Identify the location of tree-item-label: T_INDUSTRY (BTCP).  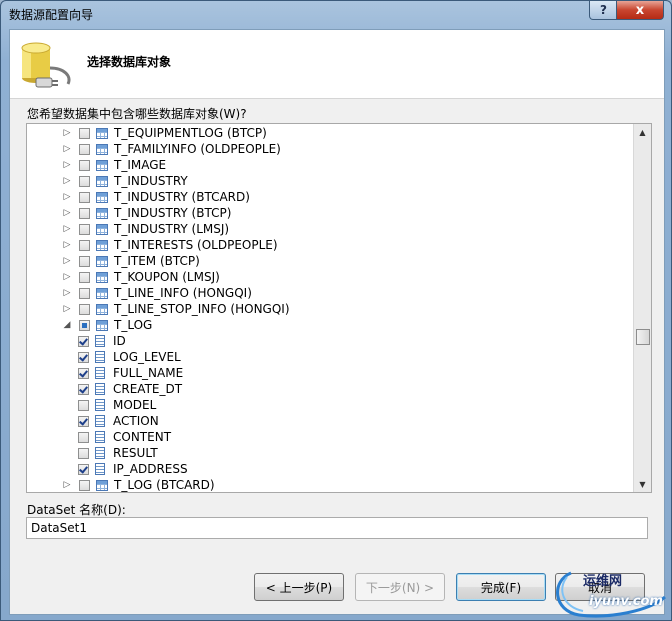
(173, 213).